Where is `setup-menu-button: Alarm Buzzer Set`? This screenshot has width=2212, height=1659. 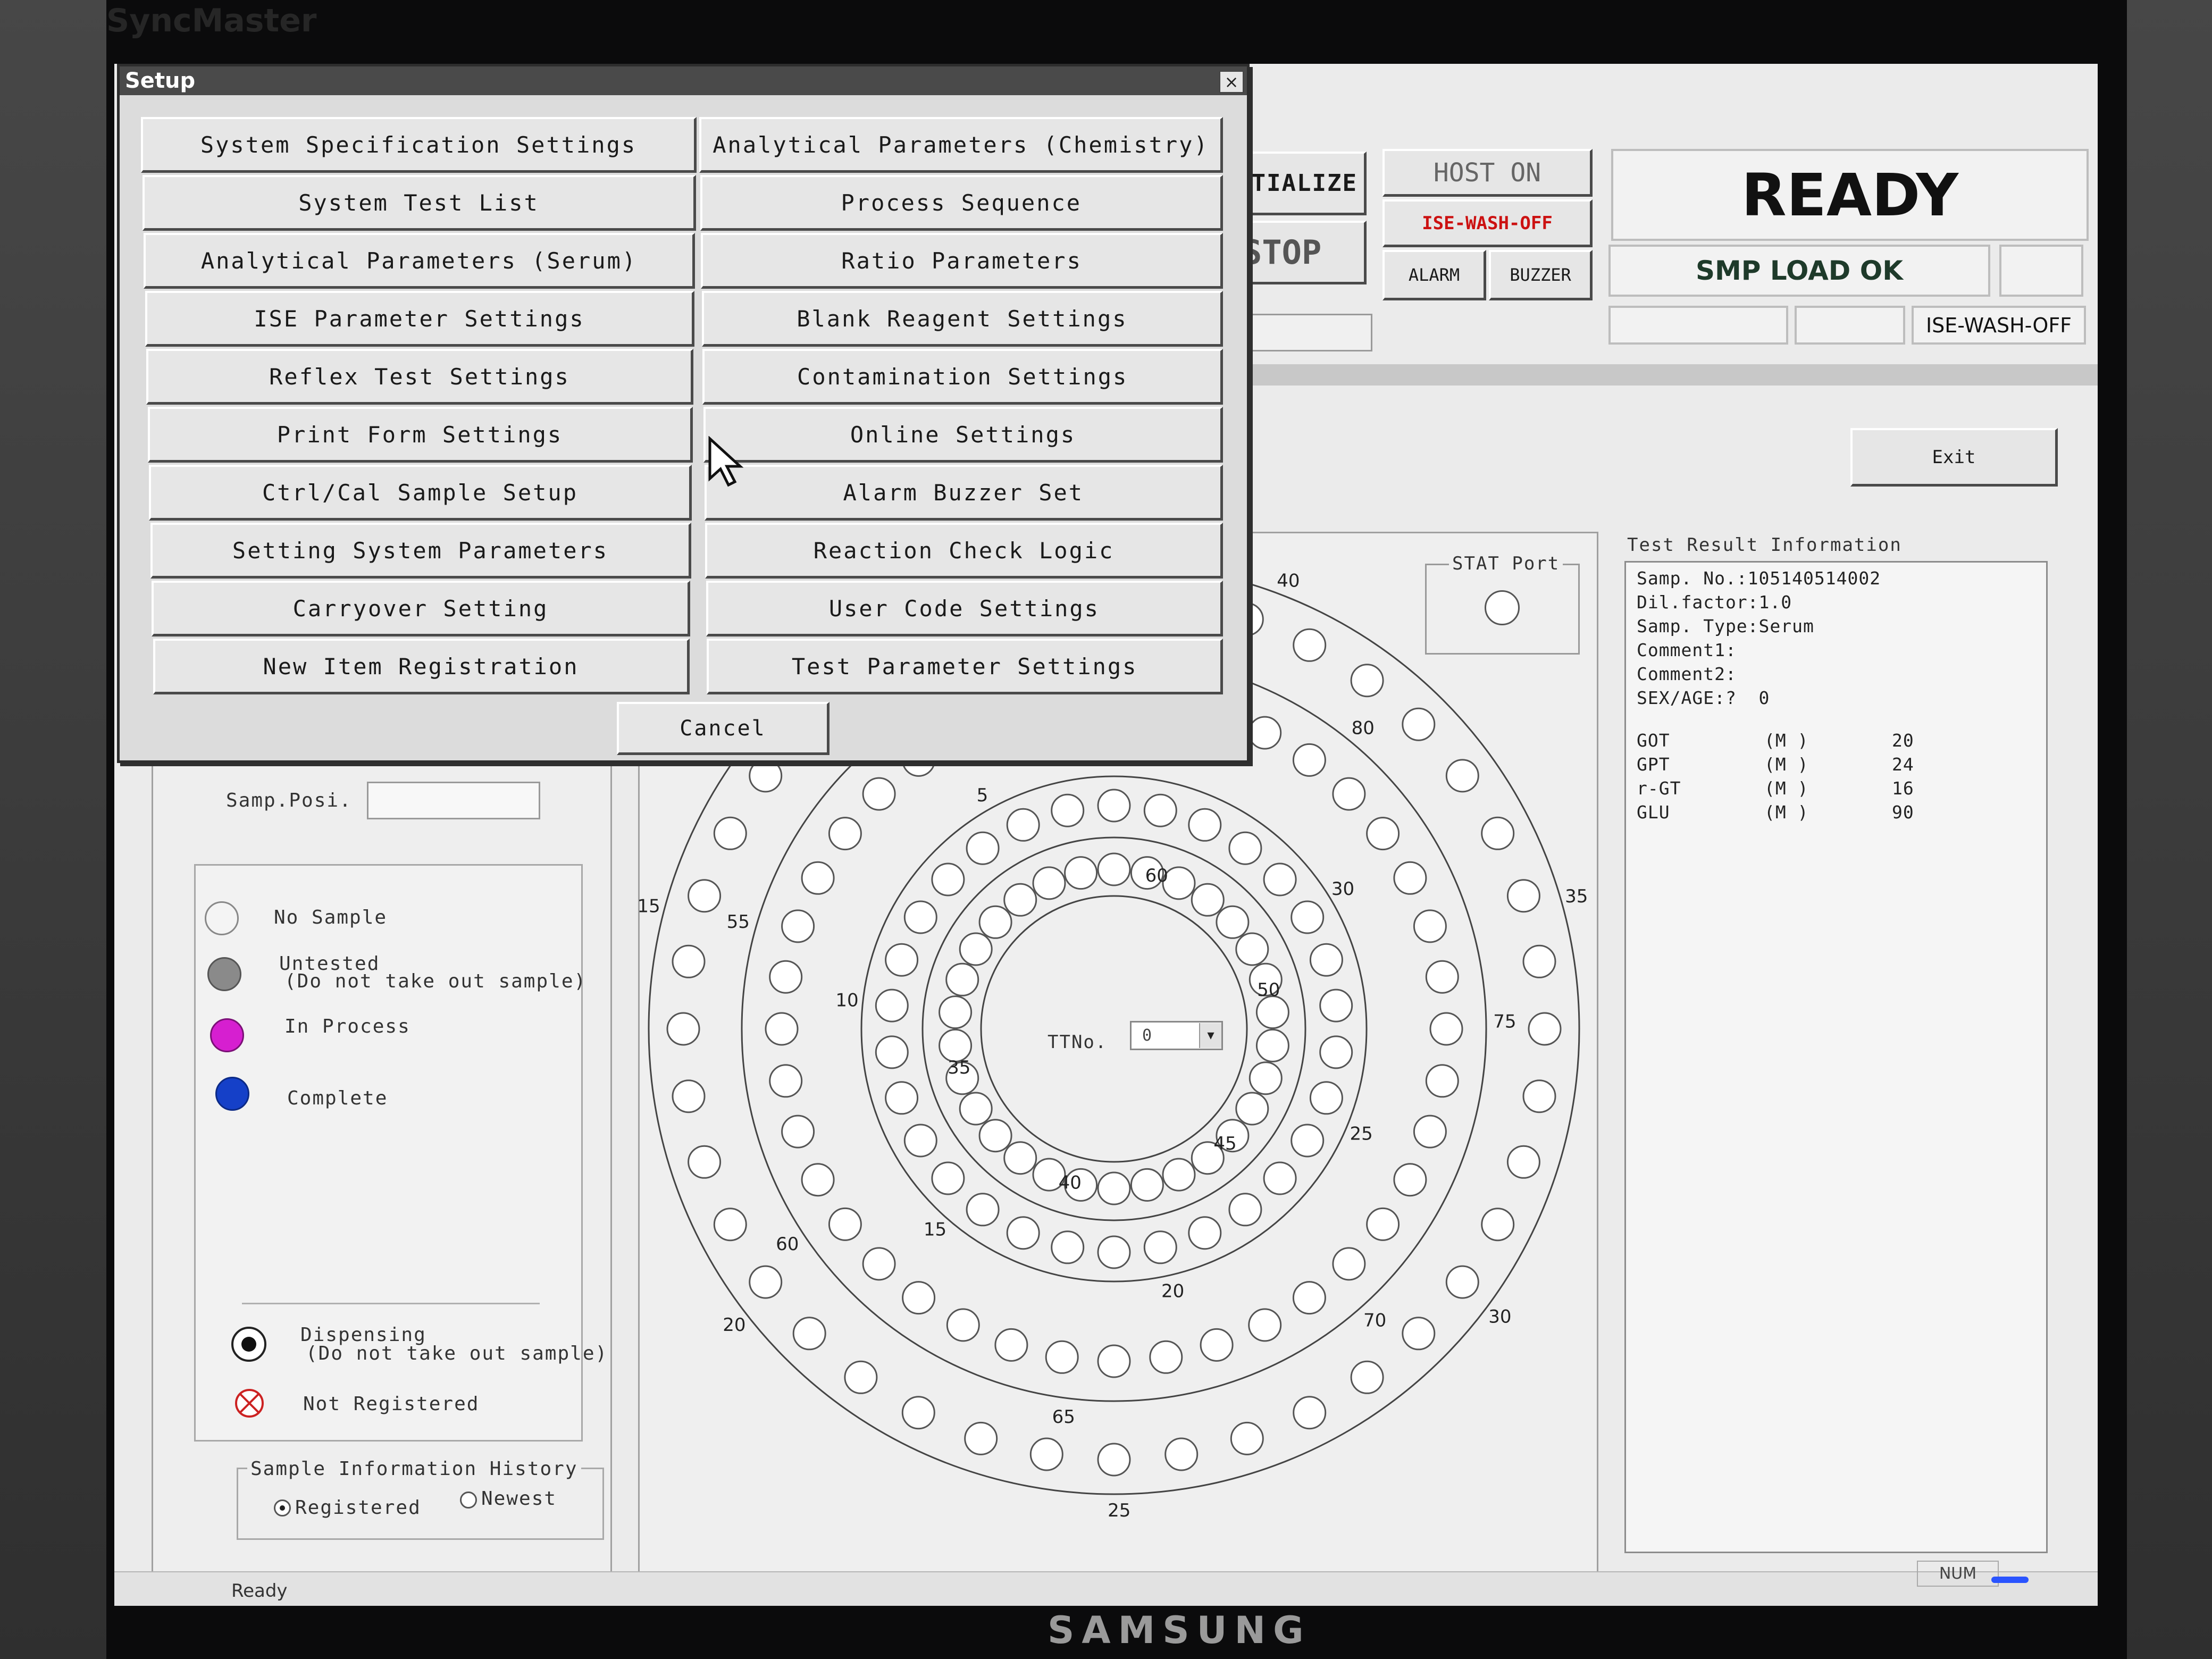
setup-menu-button: Alarm Buzzer Set is located at coordinates (963, 493).